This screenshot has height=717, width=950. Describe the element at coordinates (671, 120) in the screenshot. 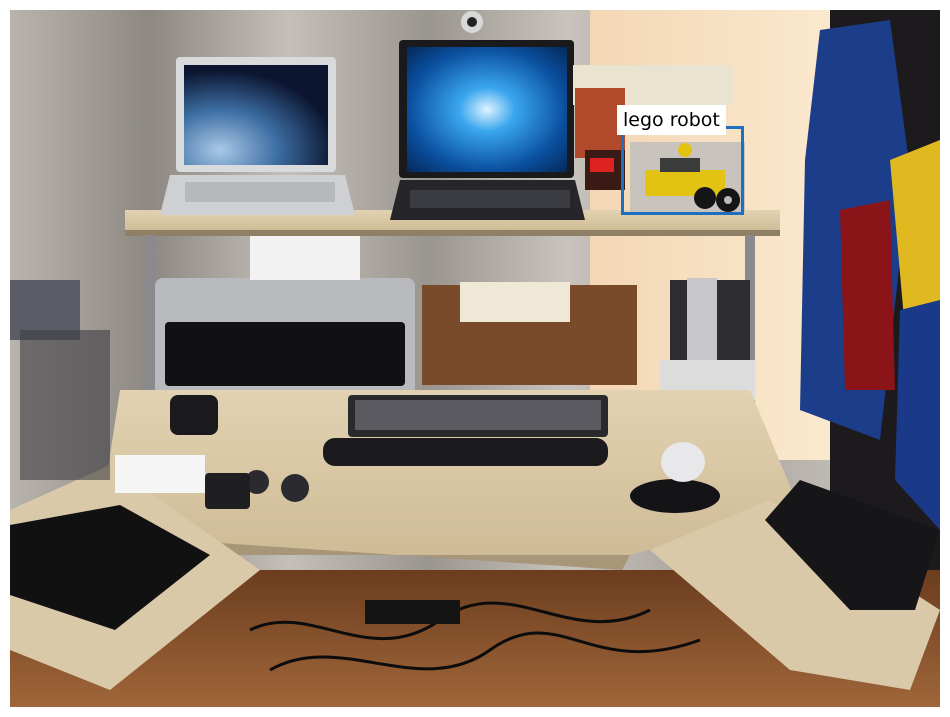

I see `annotation-label: lego robot` at that location.